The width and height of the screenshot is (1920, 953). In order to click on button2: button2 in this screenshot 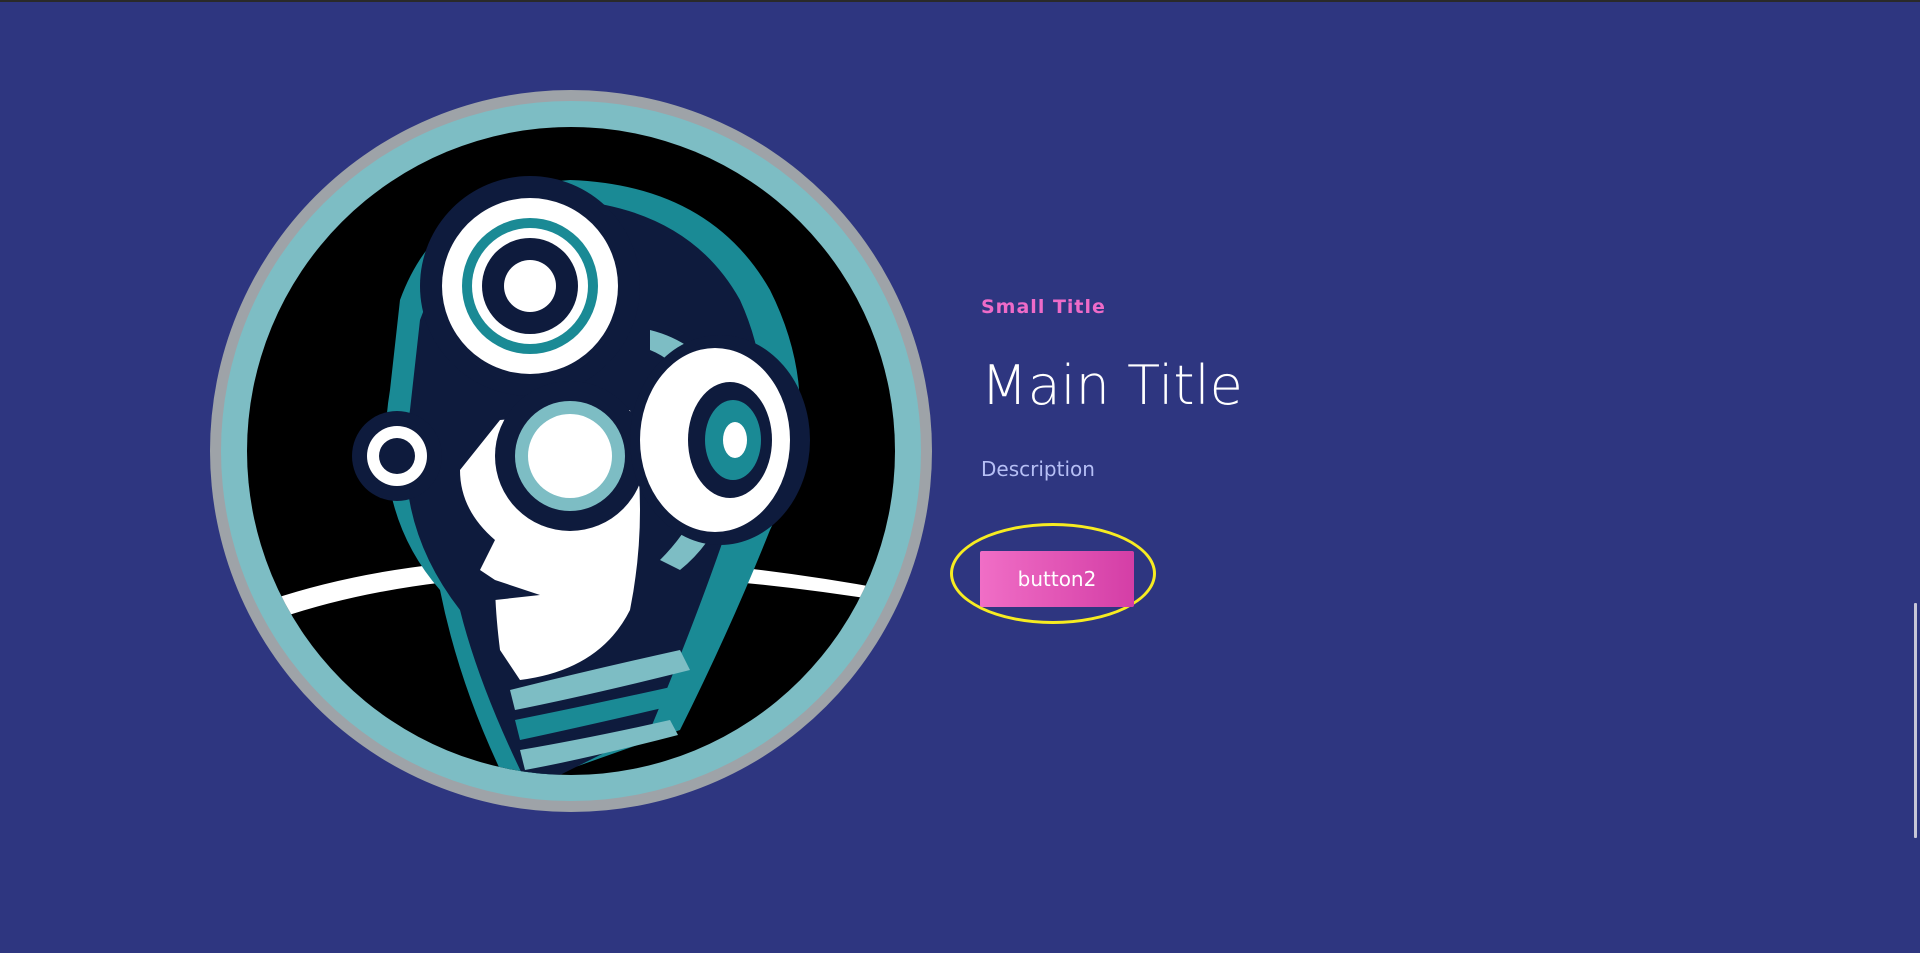, I will do `click(1057, 579)`.